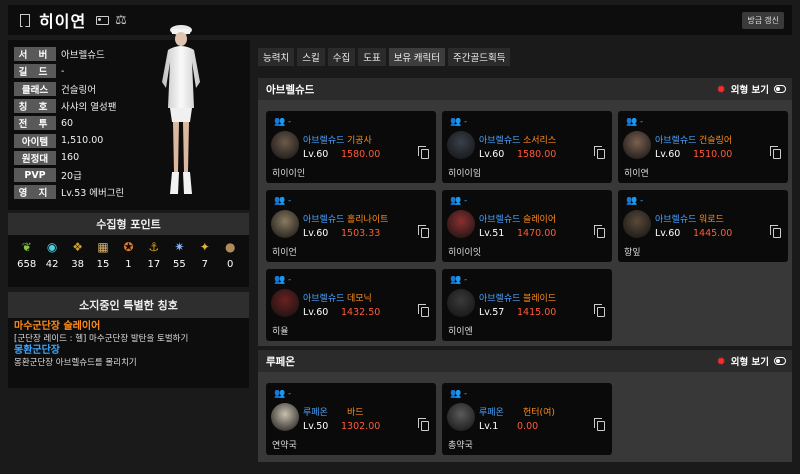  I want to click on tab-bar: 능력치 스킬 수집 도표 보유 캐릭터 주간골드획득, so click(384, 57).